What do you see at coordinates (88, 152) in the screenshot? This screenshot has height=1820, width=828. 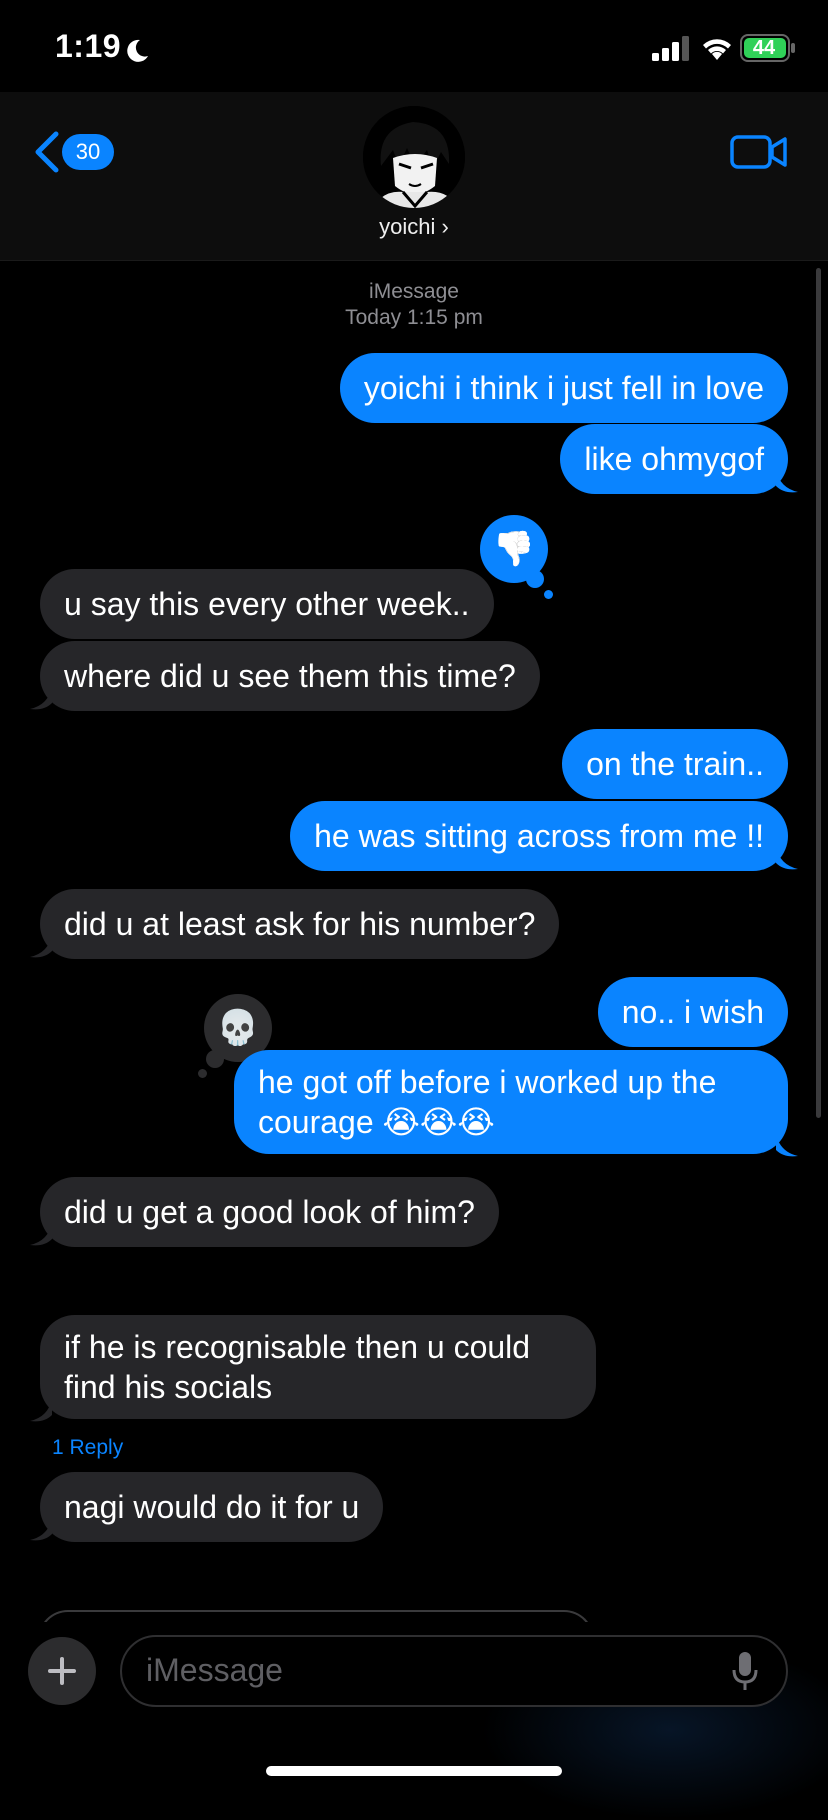 I see `unread-count-badge: 30` at bounding box center [88, 152].